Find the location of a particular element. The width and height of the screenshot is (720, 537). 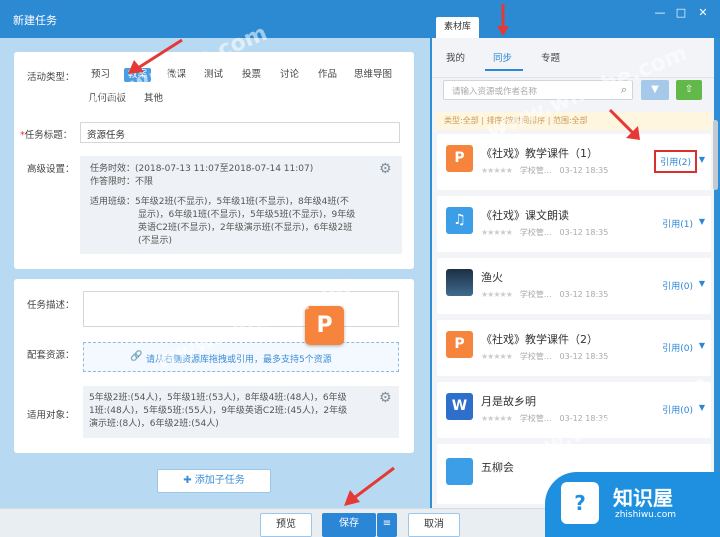

resource-item: 渔火 ★★★★★ 学校管... 03-12 18:35 引用(0) ▼ is located at coordinates (574, 286).